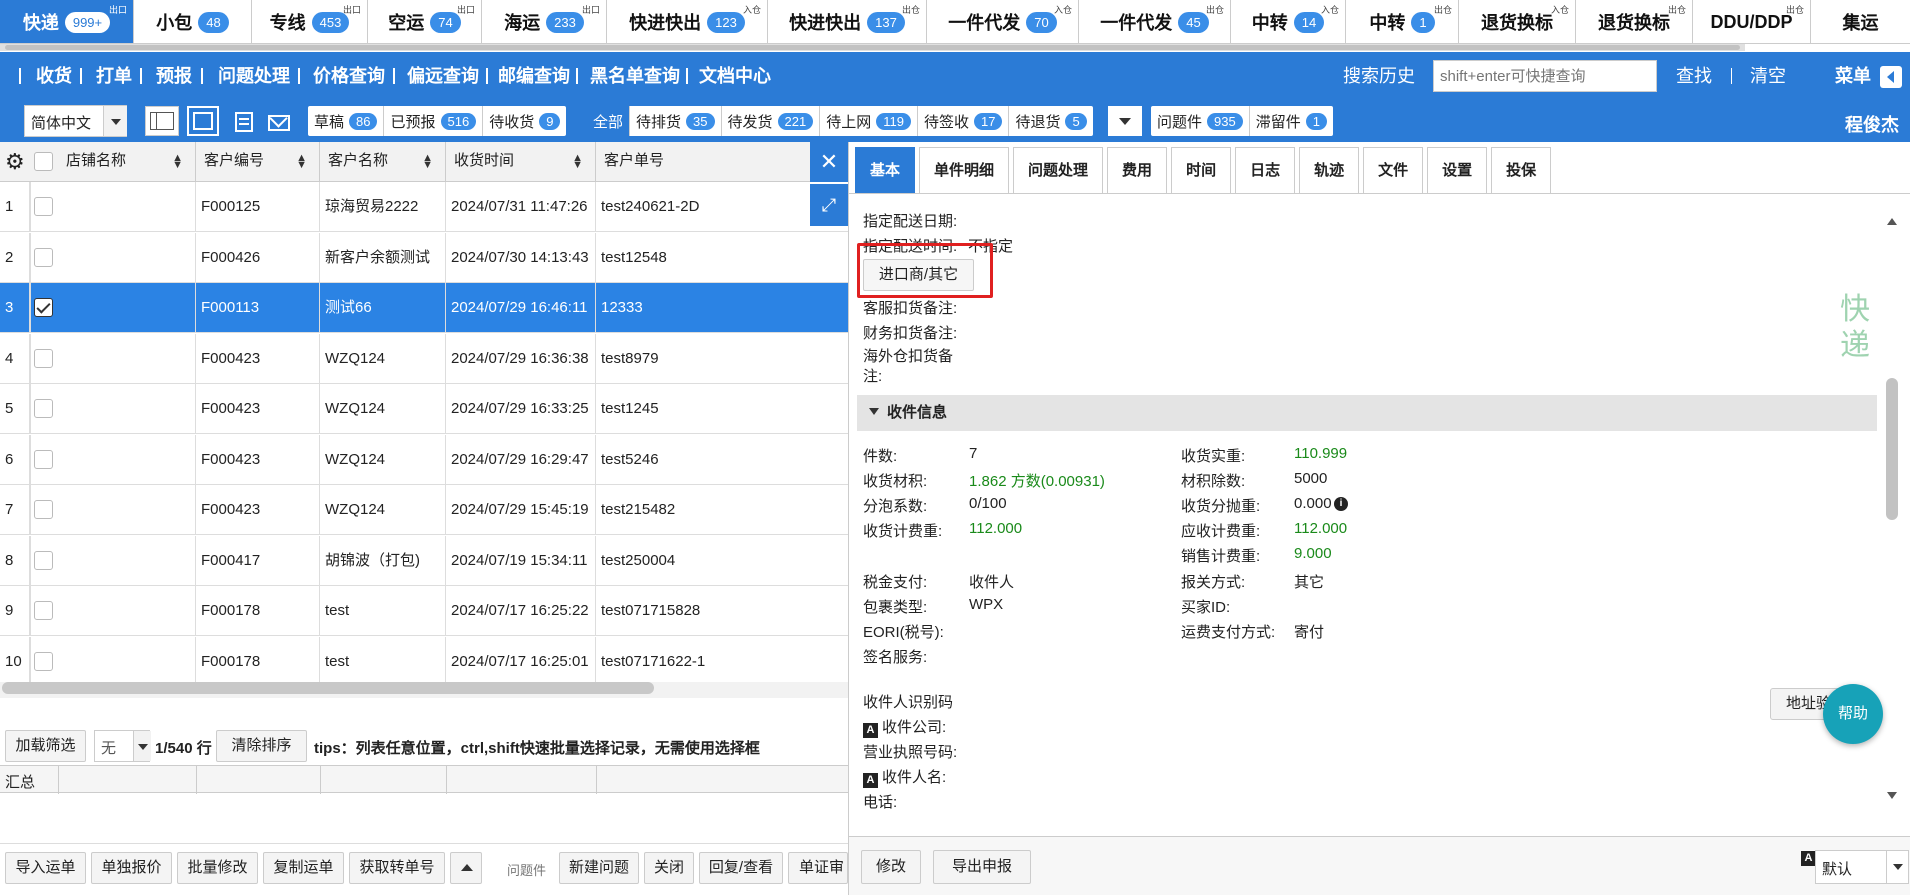 This screenshot has height=895, width=1910. Describe the element at coordinates (1379, 76) in the screenshot. I see `search-history-link: 搜索历史` at that location.